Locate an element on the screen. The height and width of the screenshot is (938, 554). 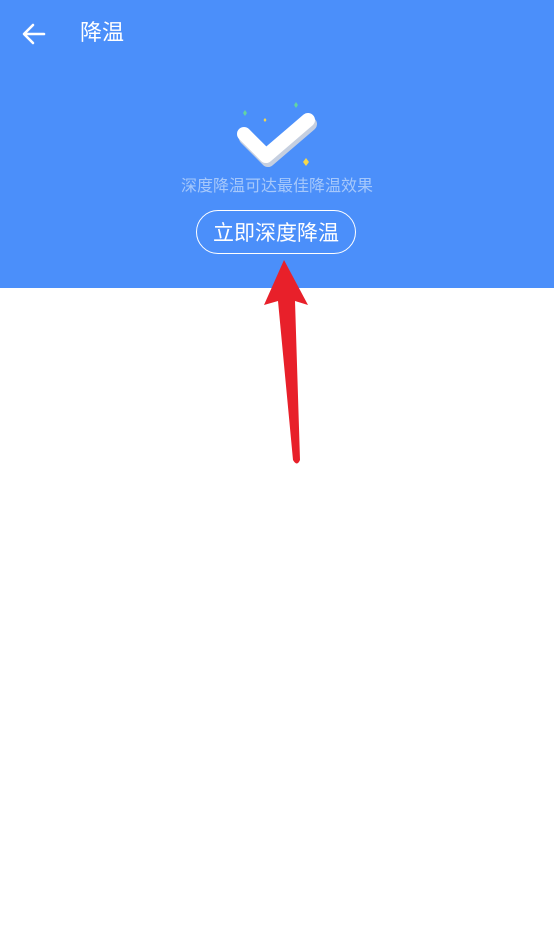
red-arrow-icon is located at coordinates (286, 362).